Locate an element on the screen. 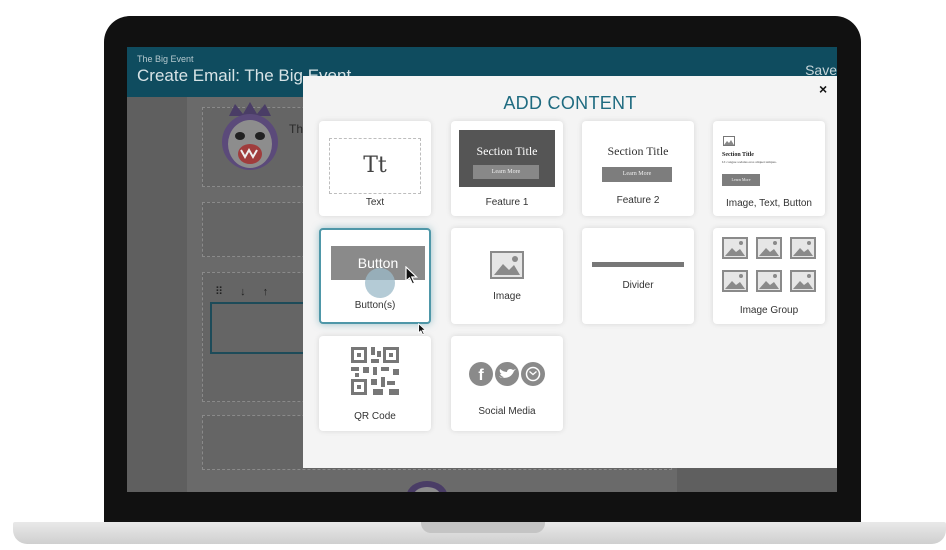 The image size is (946, 550). text-preview: Tt is located at coordinates (375, 166).